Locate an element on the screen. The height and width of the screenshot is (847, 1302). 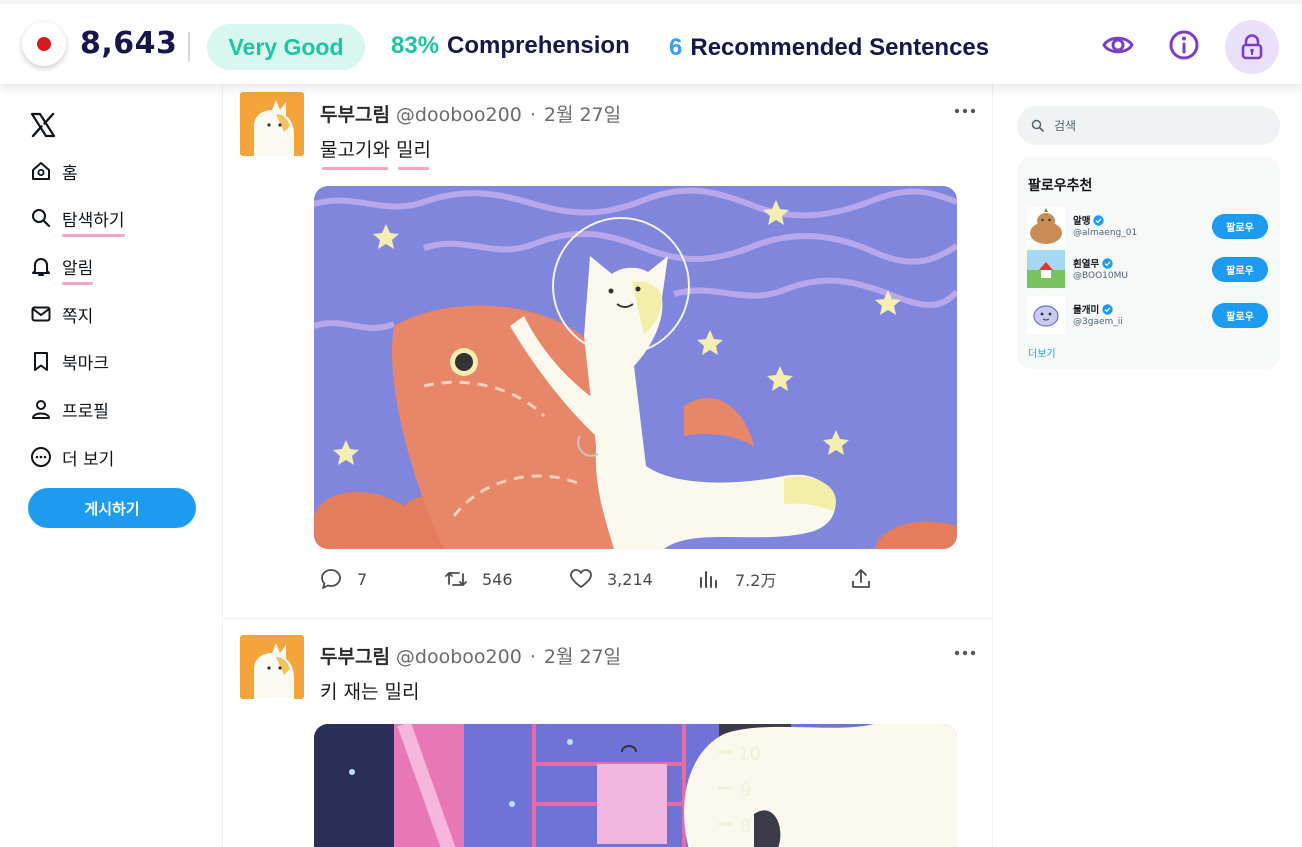
nav-notifications: 알림 is located at coordinates (62, 268).